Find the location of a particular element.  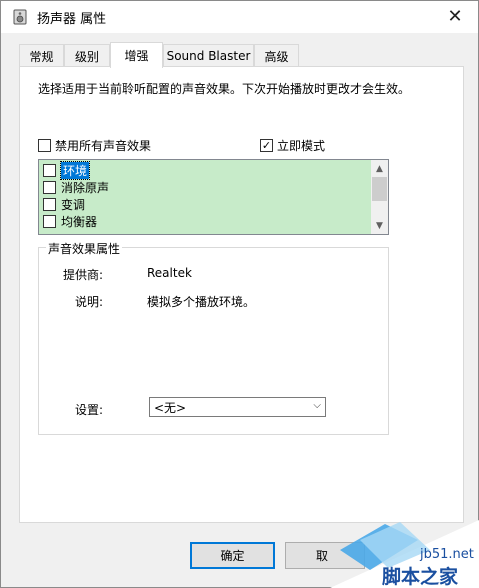

watermark-name: 脚本之家 is located at coordinates (420, 577).